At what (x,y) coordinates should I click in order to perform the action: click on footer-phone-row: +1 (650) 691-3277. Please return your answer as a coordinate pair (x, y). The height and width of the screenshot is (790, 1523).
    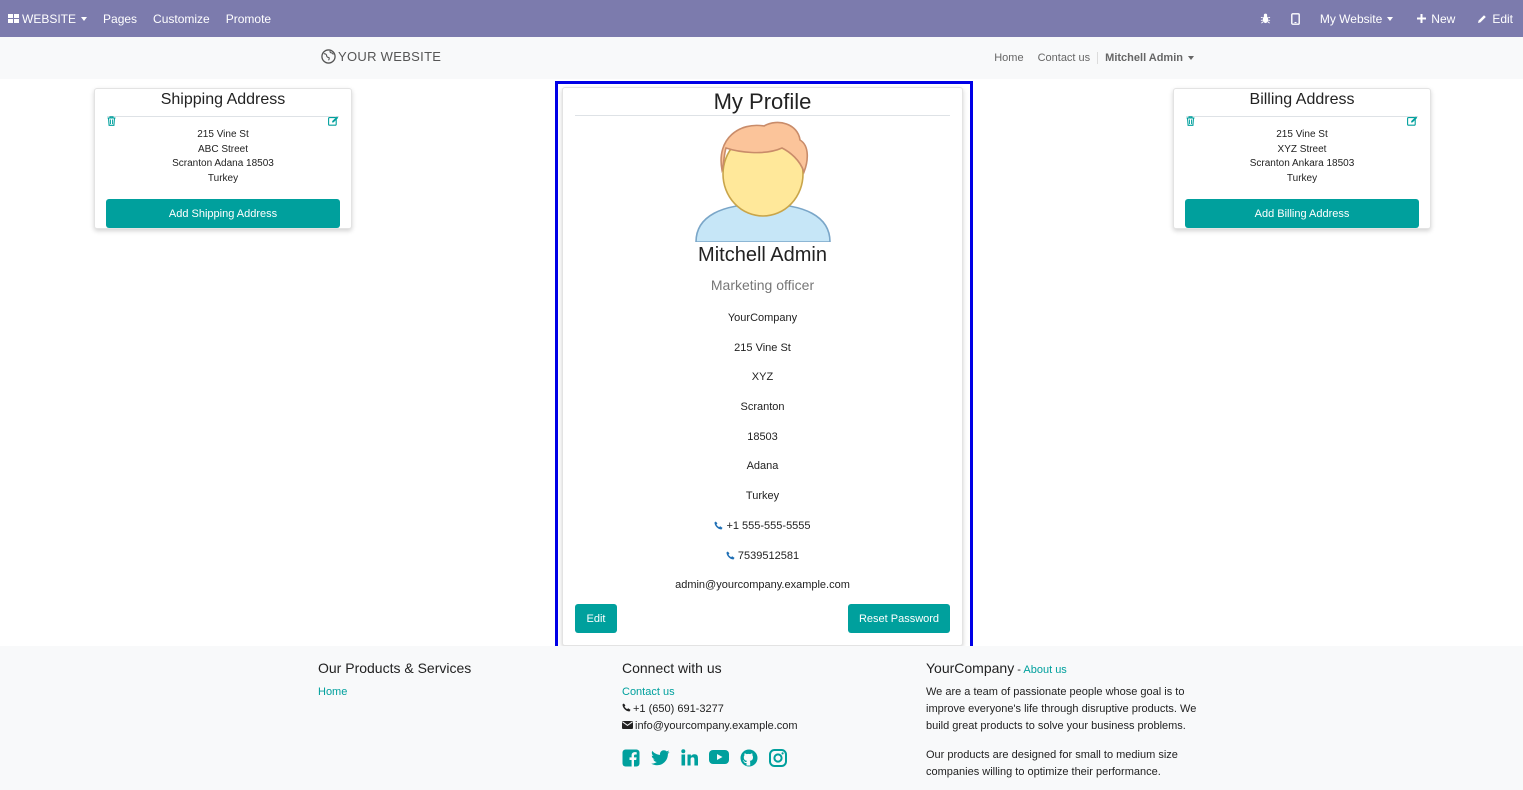
    Looking at the image, I should click on (710, 709).